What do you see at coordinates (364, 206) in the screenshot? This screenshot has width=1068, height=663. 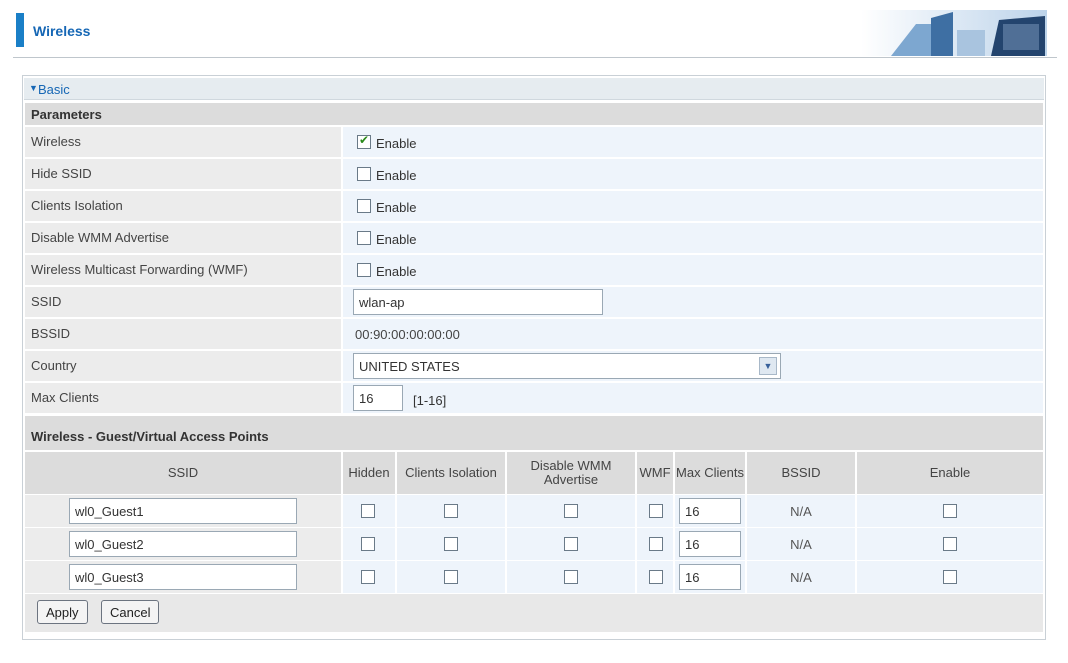 I see `clients-isolation-checkbox` at bounding box center [364, 206].